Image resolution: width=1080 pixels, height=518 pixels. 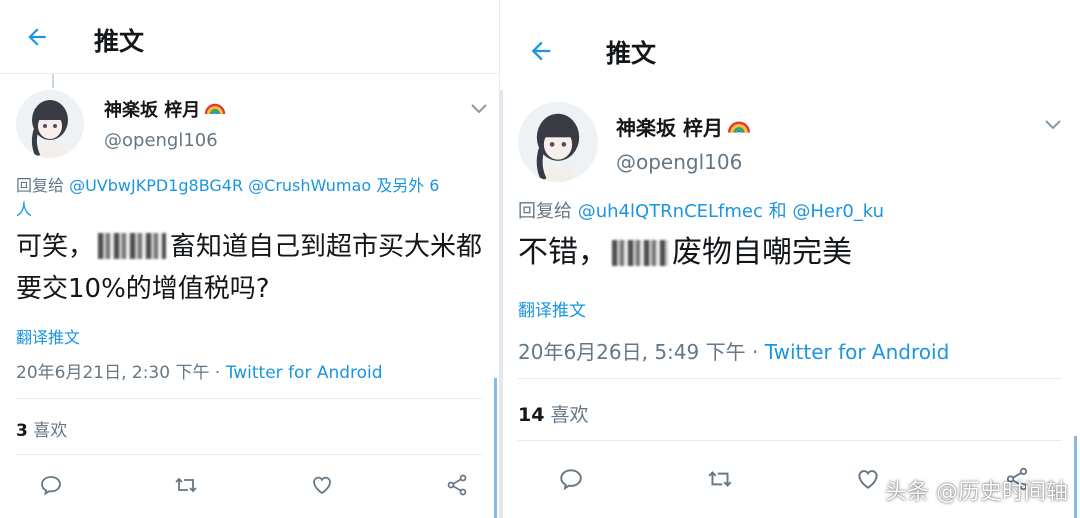 I want to click on tweet-date: 20年6月26日, 5:49 下午 ·, so click(x=641, y=352).